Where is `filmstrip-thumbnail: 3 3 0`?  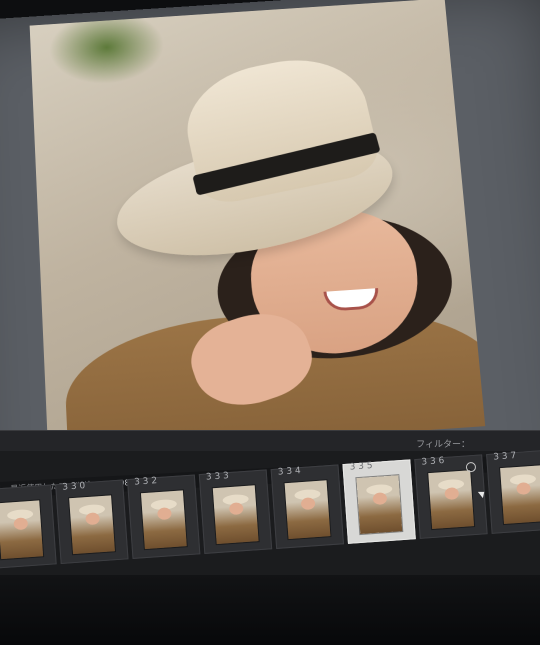 filmstrip-thumbnail: 3 3 0 is located at coordinates (92, 522).